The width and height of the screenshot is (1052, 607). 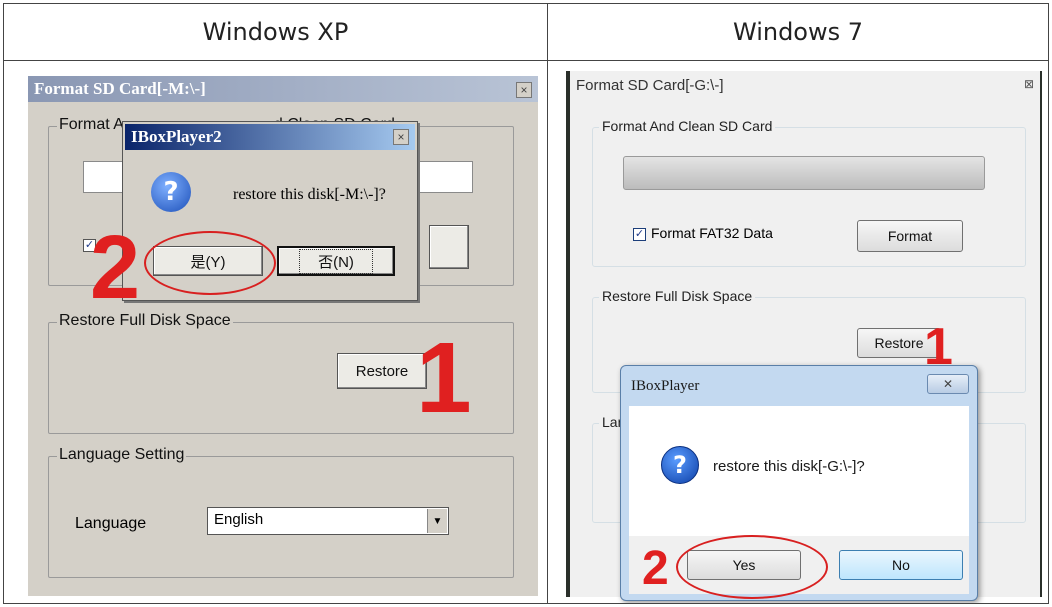 What do you see at coordinates (655, 568) in the screenshot?
I see `w7-step-2-annotation: 2` at bounding box center [655, 568].